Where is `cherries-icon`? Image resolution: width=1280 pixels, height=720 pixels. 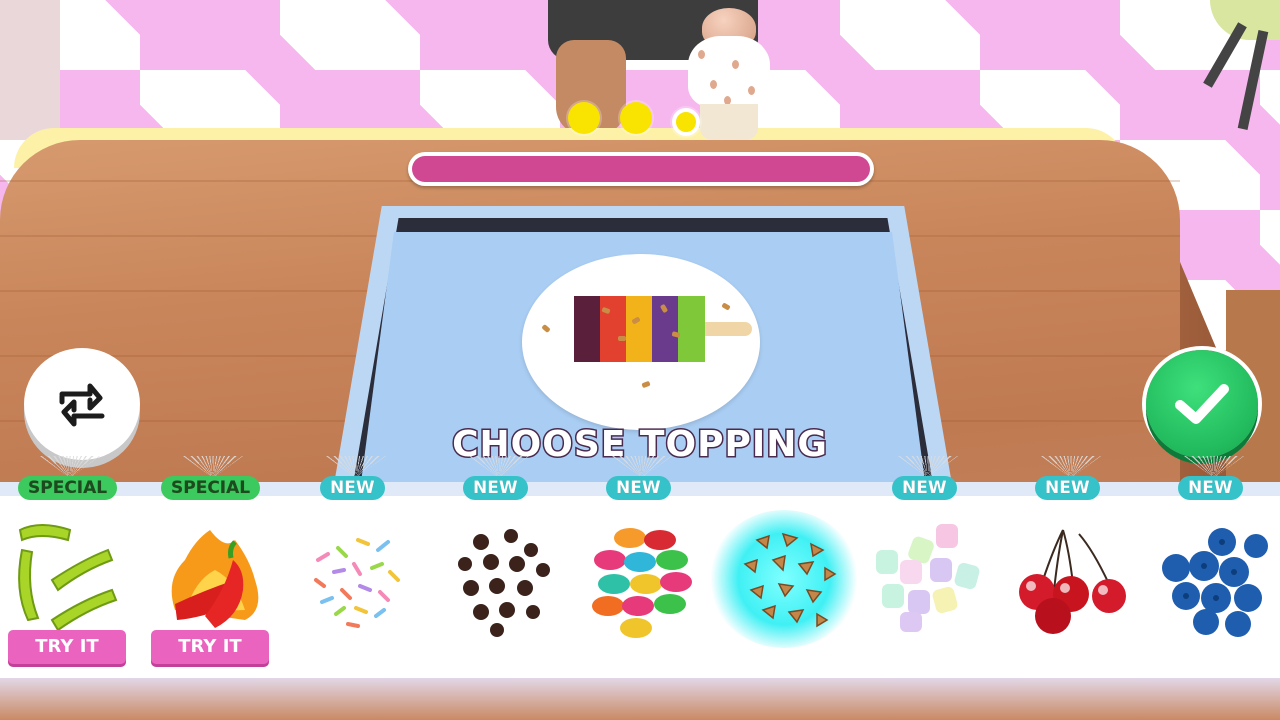
cherries-icon is located at coordinates (1072, 581).